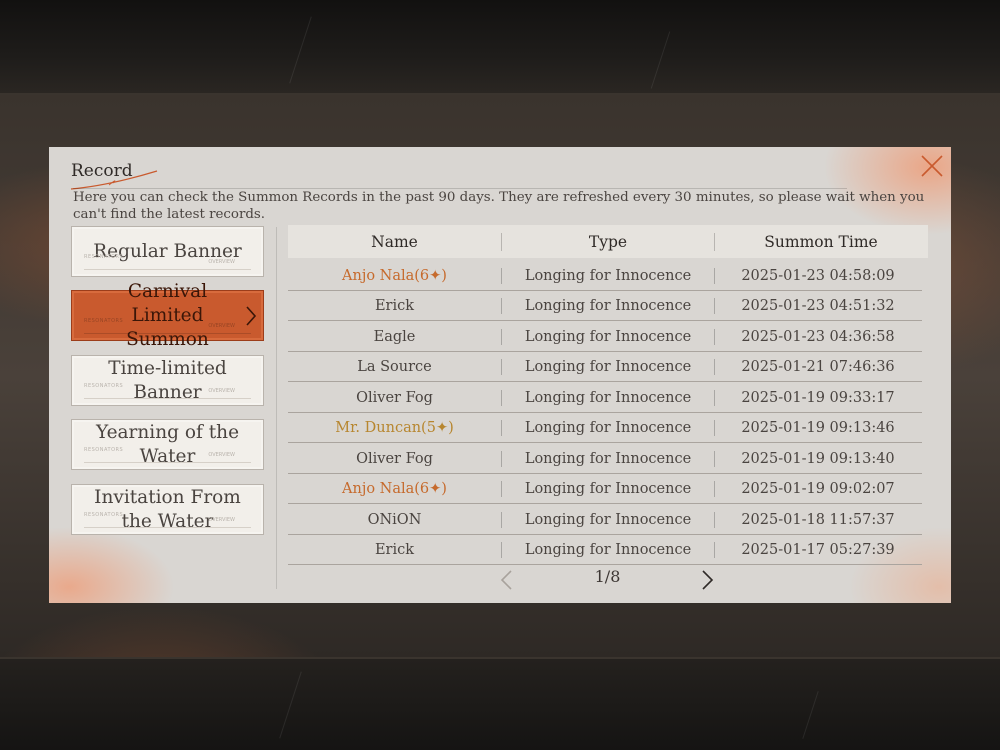  I want to click on cell-time: 2025-01-23 04:36:58, so click(818, 336).